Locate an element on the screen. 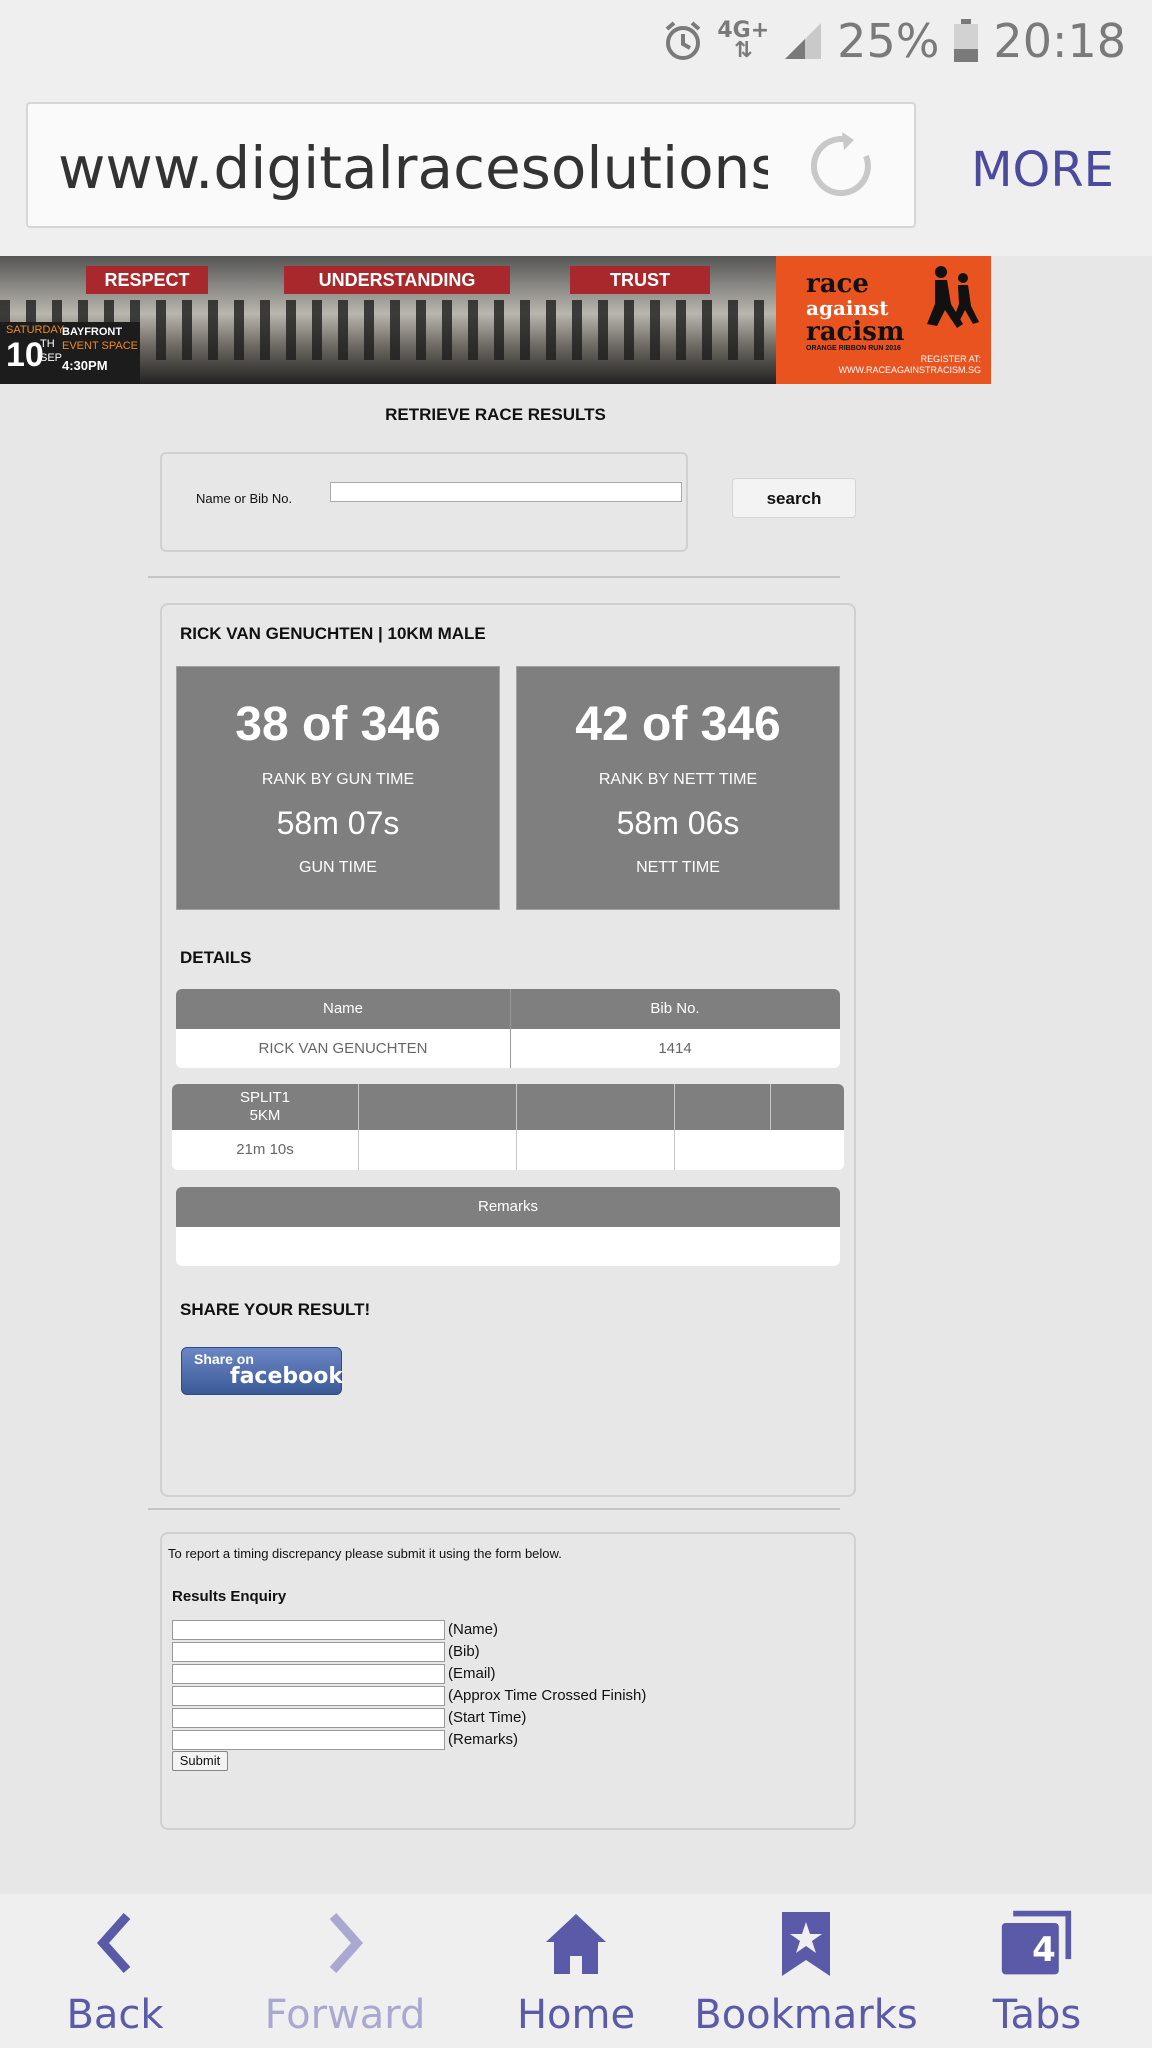  nett-rank-label: RANK BY NETT TIME is located at coordinates (678, 779).